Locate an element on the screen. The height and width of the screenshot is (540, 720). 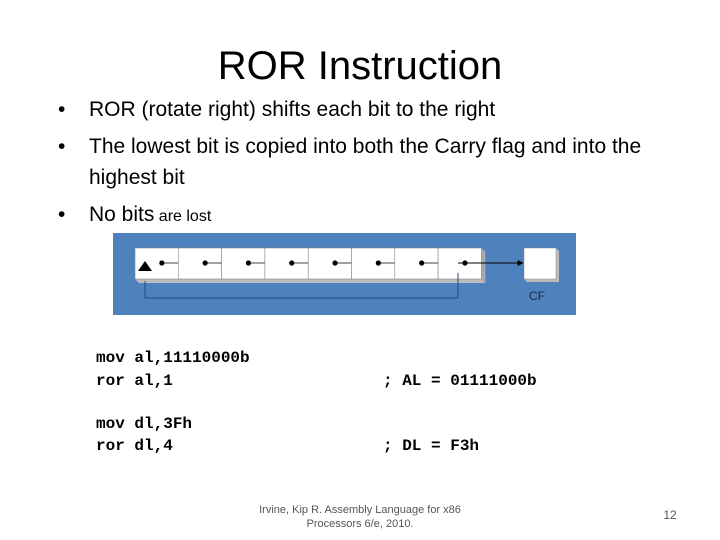
slide-title: ROR Instruction is located at coordinates (360, 66).